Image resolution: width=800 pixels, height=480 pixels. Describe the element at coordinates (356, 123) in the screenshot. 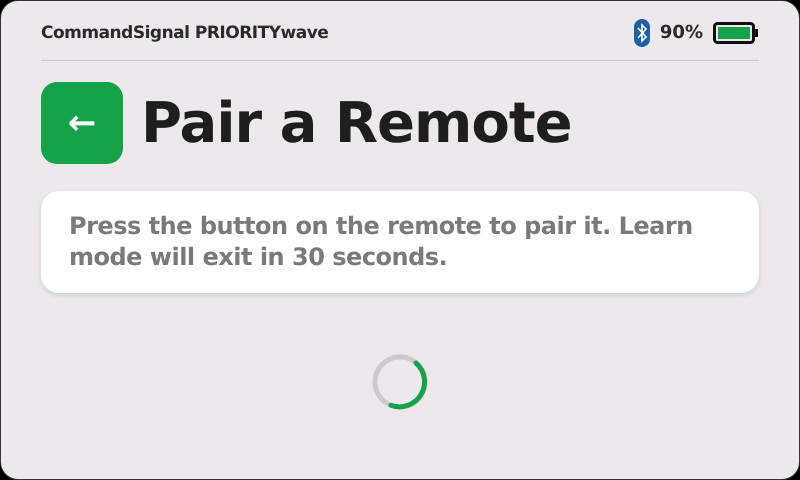

I see `page-title: Pair a Remote` at that location.